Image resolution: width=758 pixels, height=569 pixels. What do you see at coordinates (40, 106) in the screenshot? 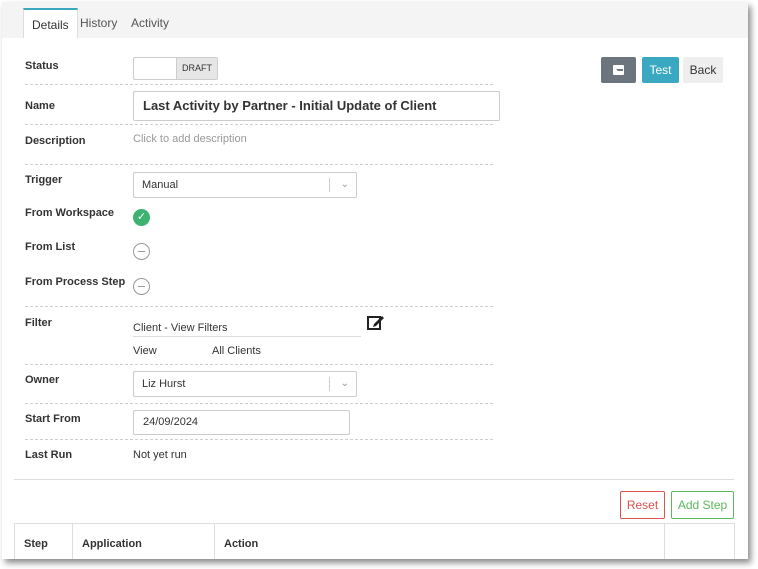
I see `name-label: Name` at bounding box center [40, 106].